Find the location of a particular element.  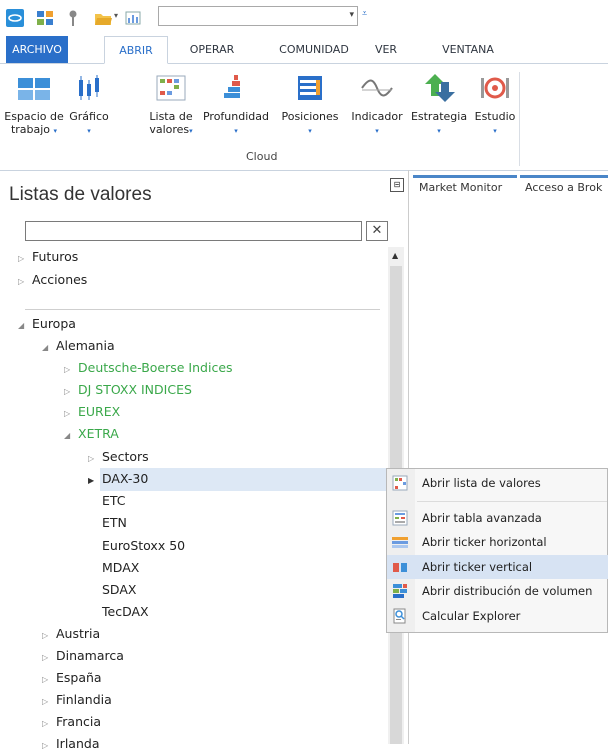

strategy-arrows-icon is located at coordinates (439, 88).